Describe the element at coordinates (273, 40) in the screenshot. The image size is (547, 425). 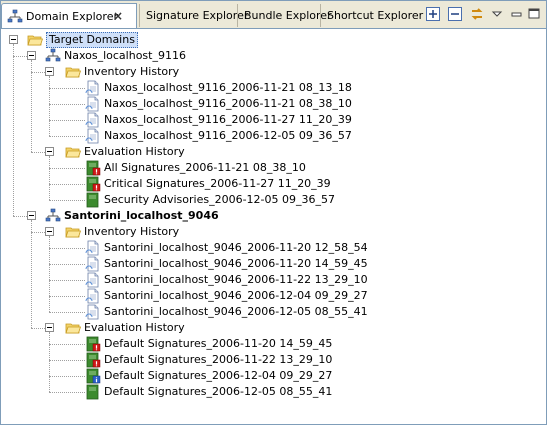
I see `tree-root-target-domains: Target Domains` at that location.